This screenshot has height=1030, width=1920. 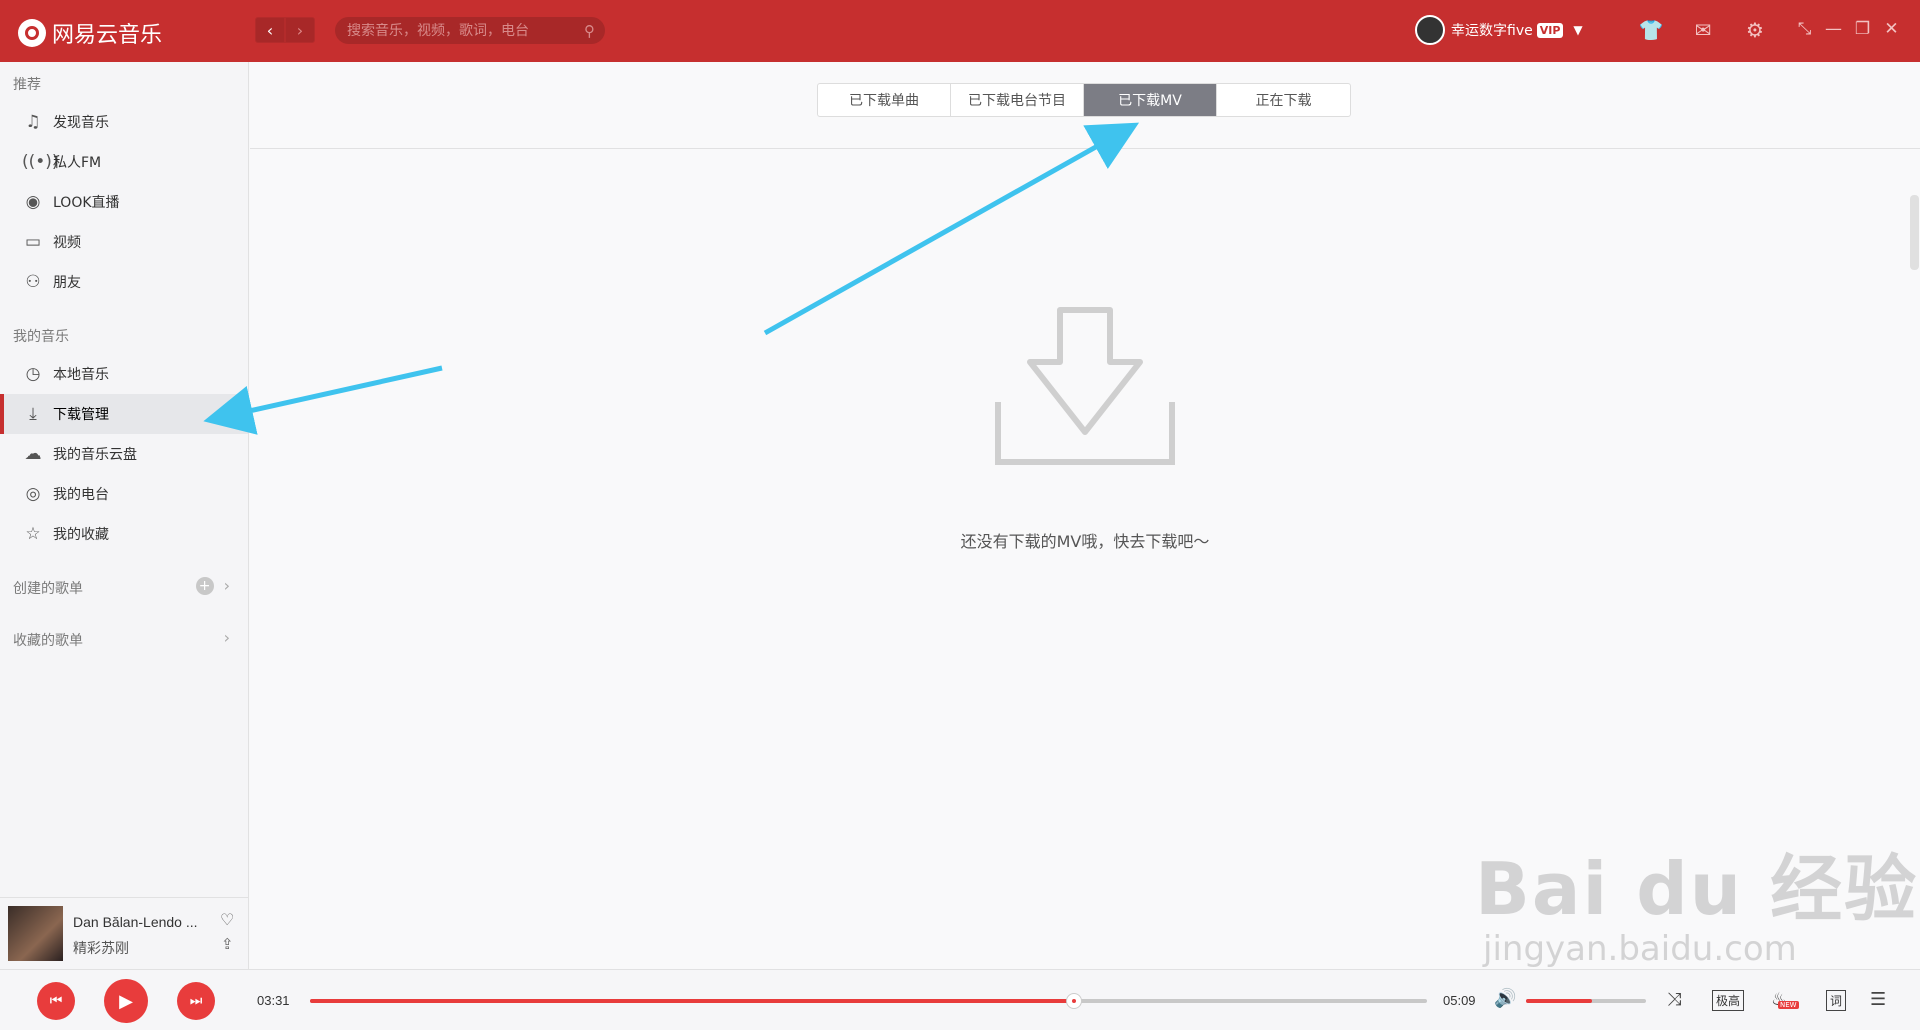 I want to click on section-title-collected-playlists: 收藏的歌单, so click(x=48, y=640).